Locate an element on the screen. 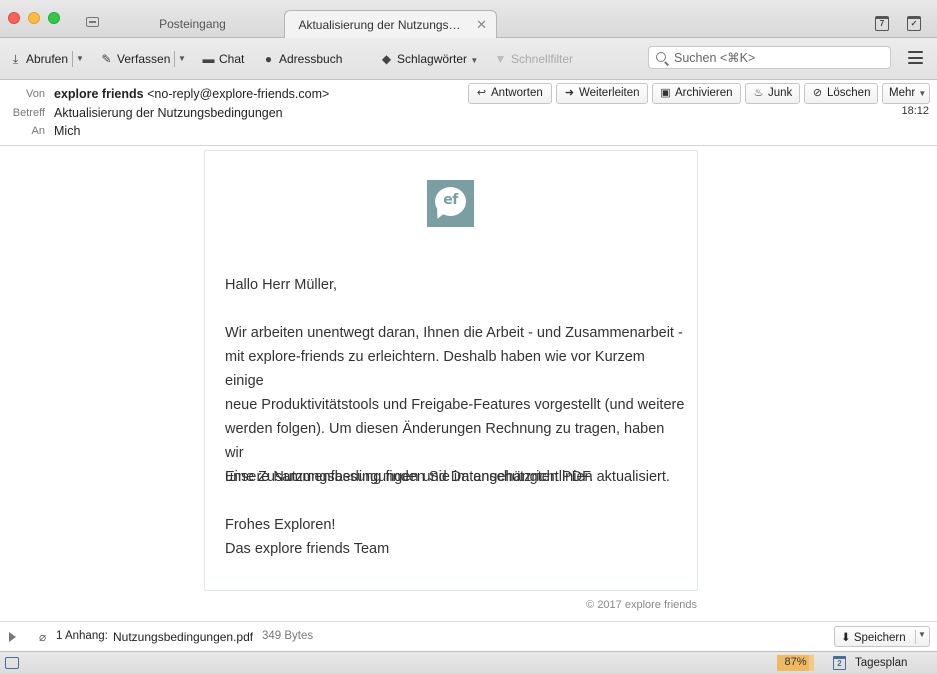 The height and width of the screenshot is (674, 937). more-label: Mehr is located at coordinates (902, 93).